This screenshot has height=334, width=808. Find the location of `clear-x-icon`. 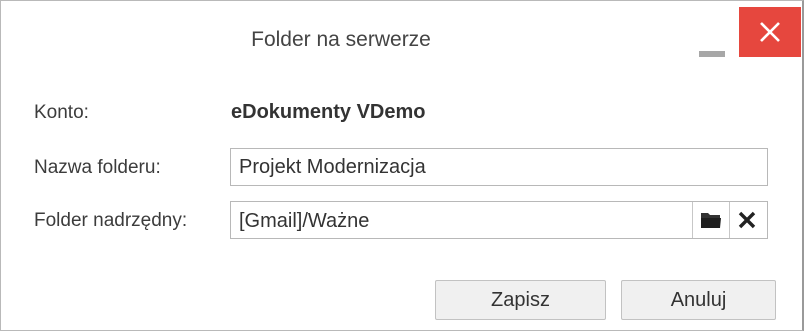

clear-x-icon is located at coordinates (747, 220).